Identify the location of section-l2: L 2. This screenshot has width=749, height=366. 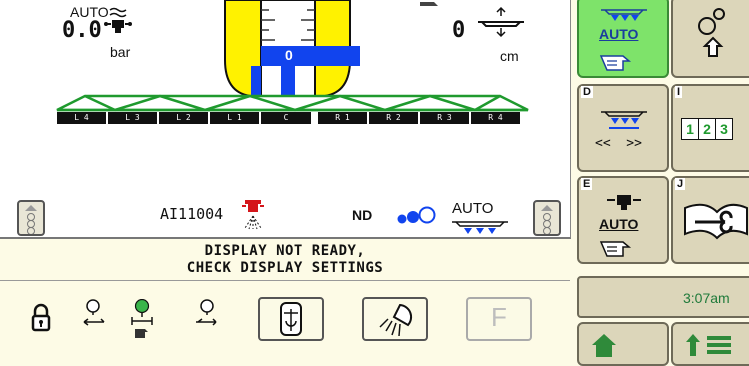
(183, 118).